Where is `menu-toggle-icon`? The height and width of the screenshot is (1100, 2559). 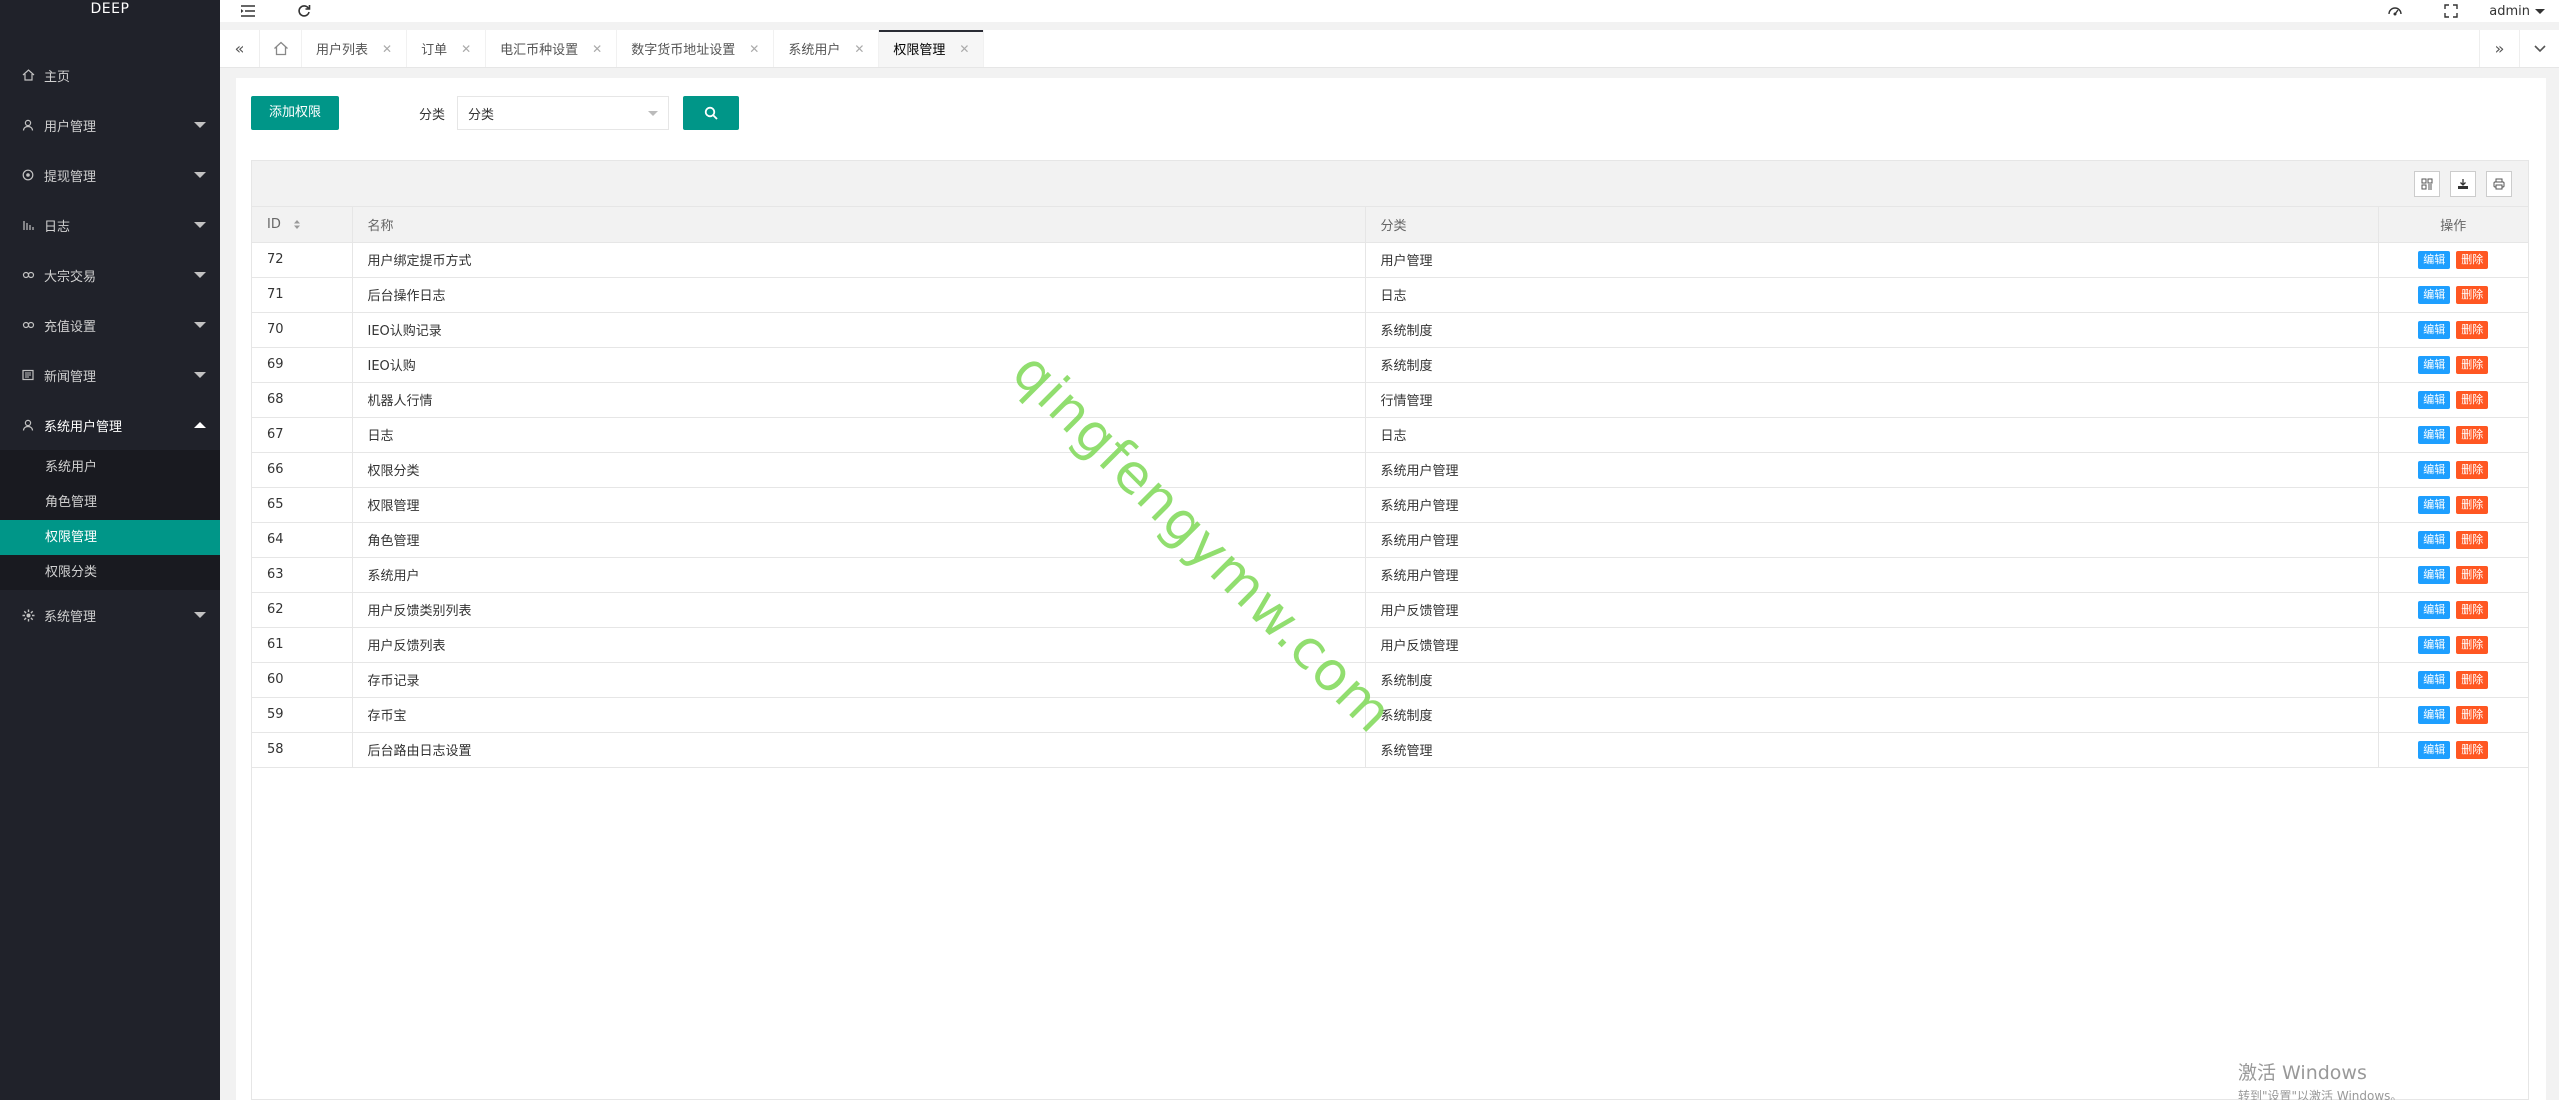 menu-toggle-icon is located at coordinates (248, 11).